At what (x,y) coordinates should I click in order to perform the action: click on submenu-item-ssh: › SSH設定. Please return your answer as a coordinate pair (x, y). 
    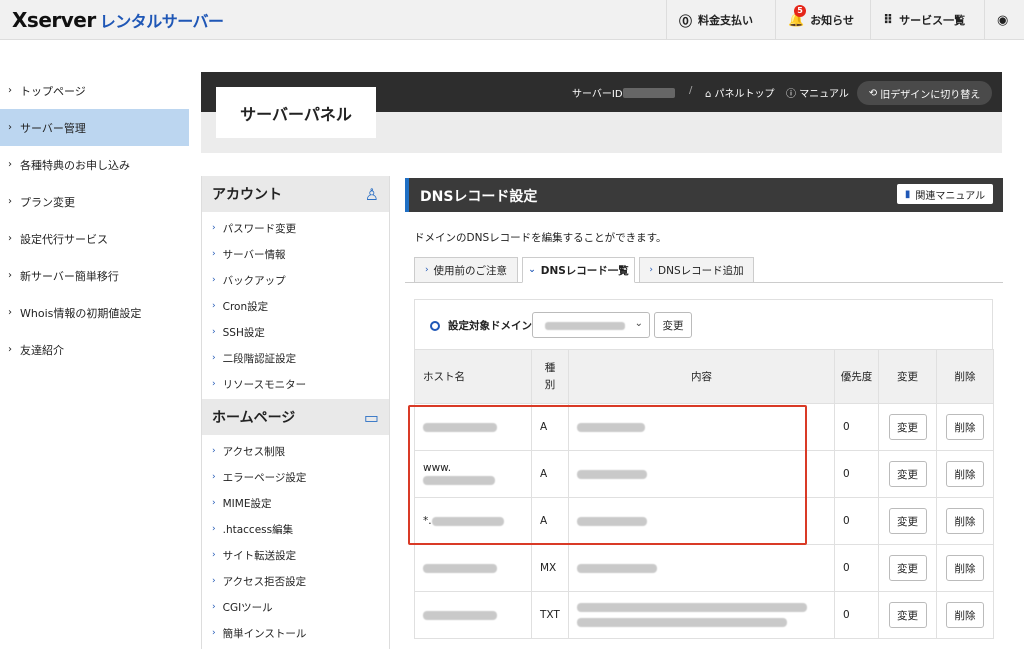
    Looking at the image, I should click on (295, 332).